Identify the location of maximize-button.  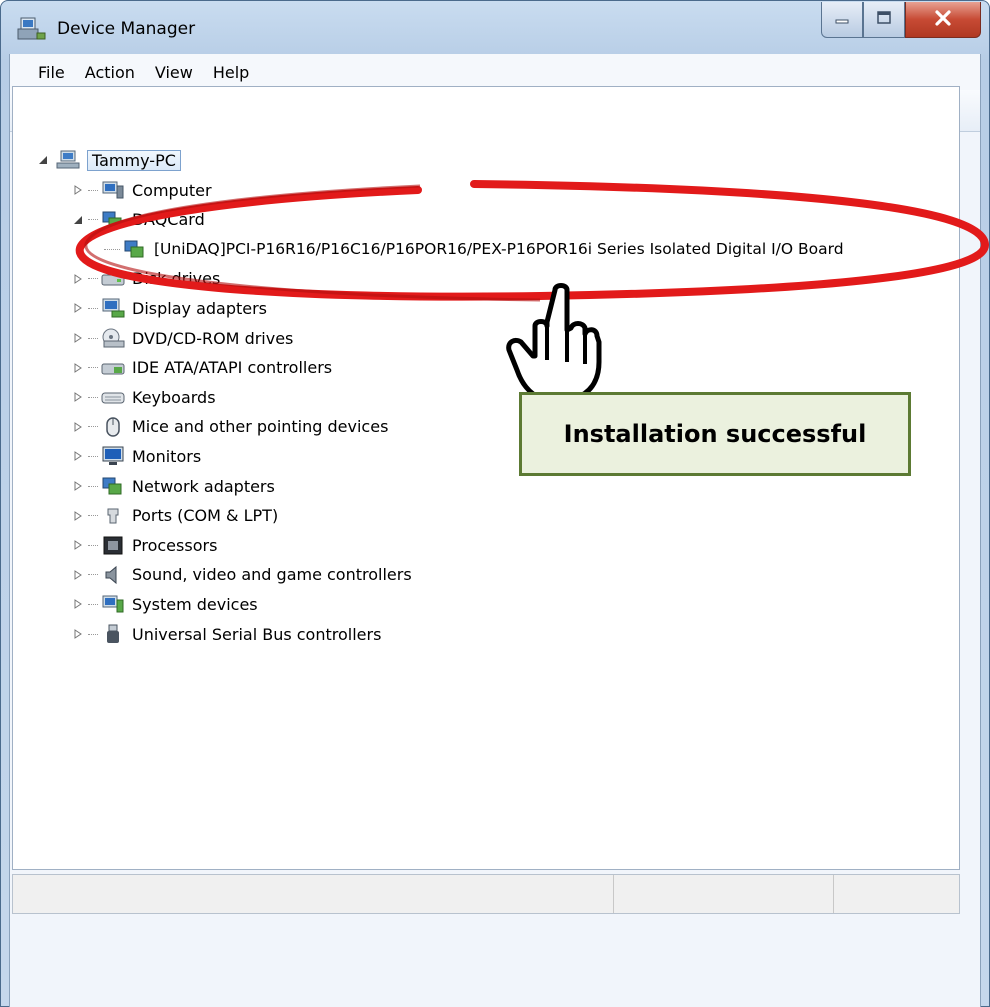
(884, 20).